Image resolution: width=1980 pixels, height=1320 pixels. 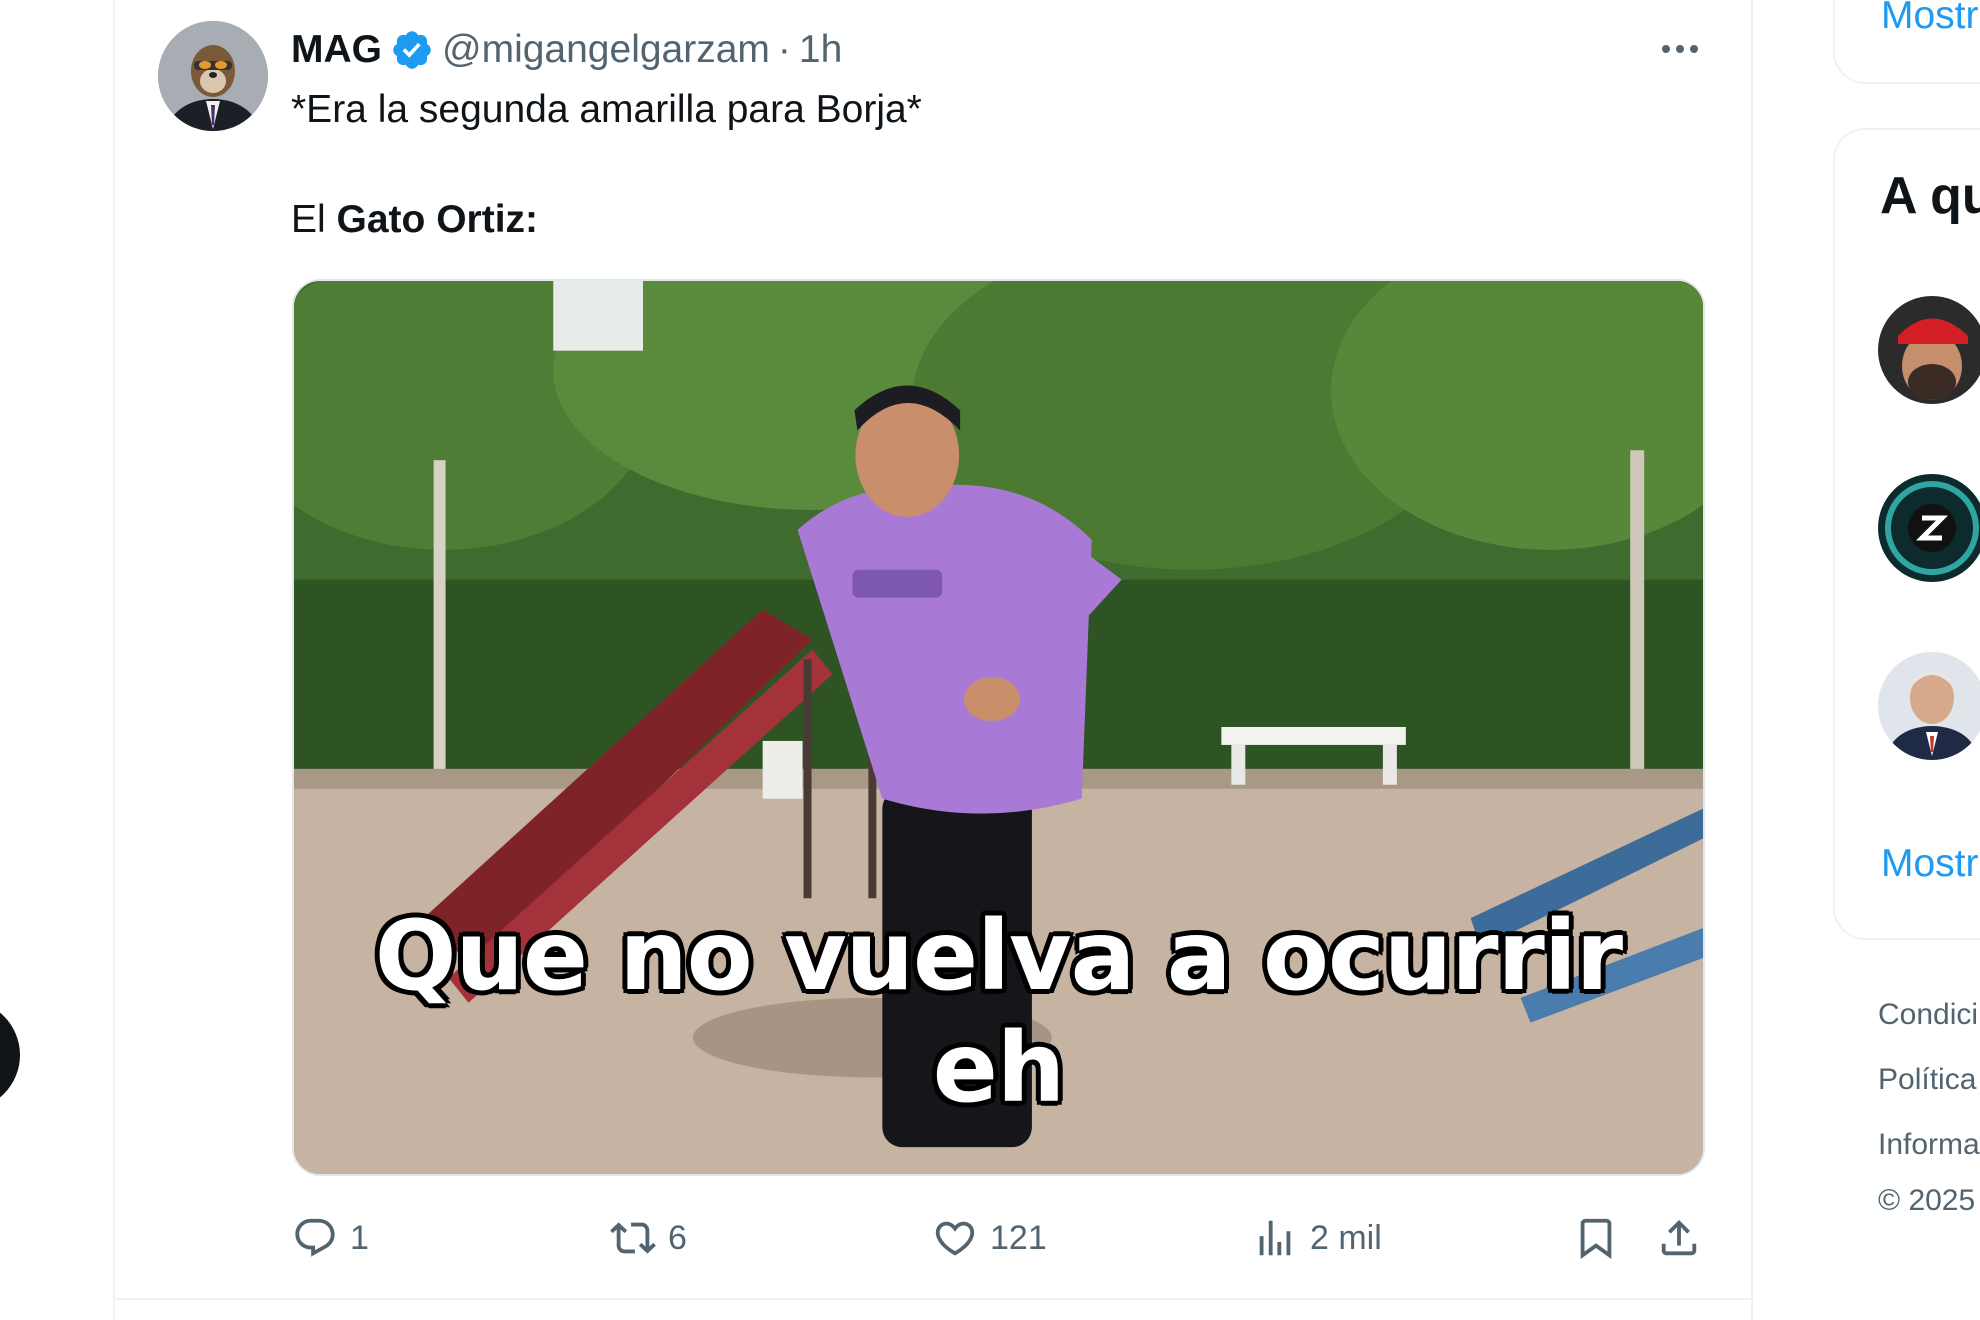 I want to click on meme-caption: Que no vuelva a ocurrir eh, so click(x=998, y=1012).